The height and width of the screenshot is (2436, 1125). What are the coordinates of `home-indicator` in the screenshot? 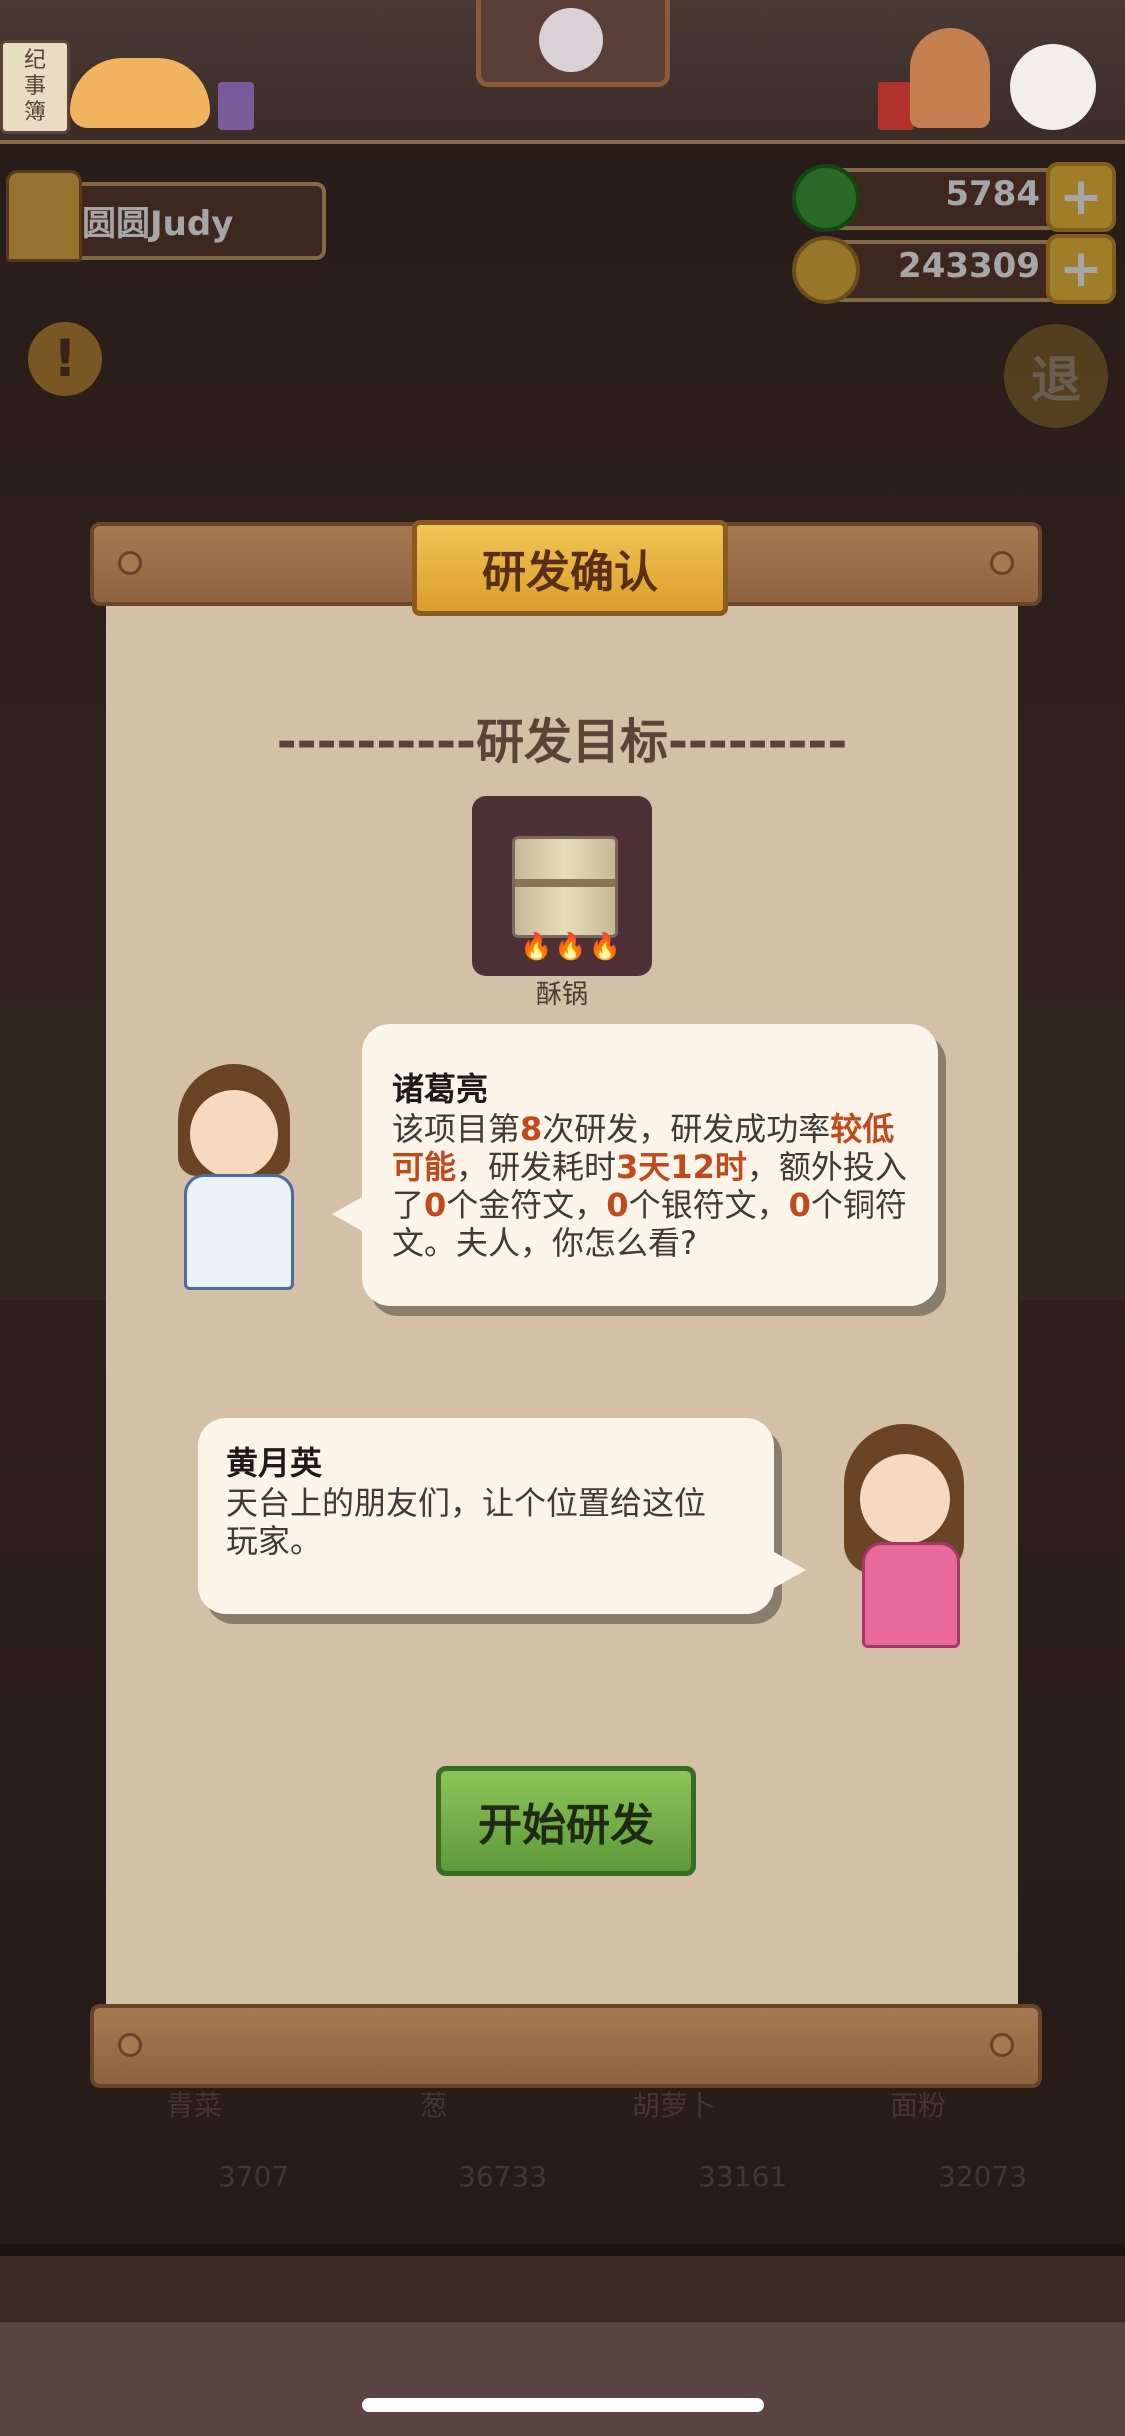 It's located at (563, 2405).